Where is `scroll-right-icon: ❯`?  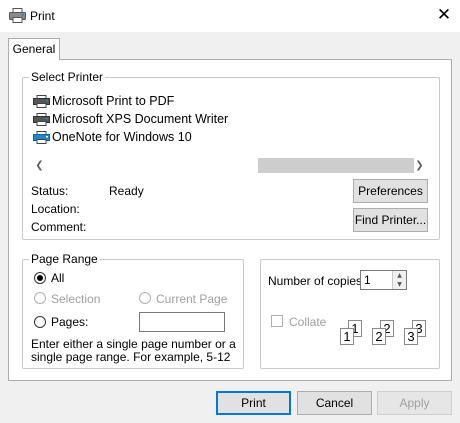 scroll-right-icon: ❯ is located at coordinates (419, 165).